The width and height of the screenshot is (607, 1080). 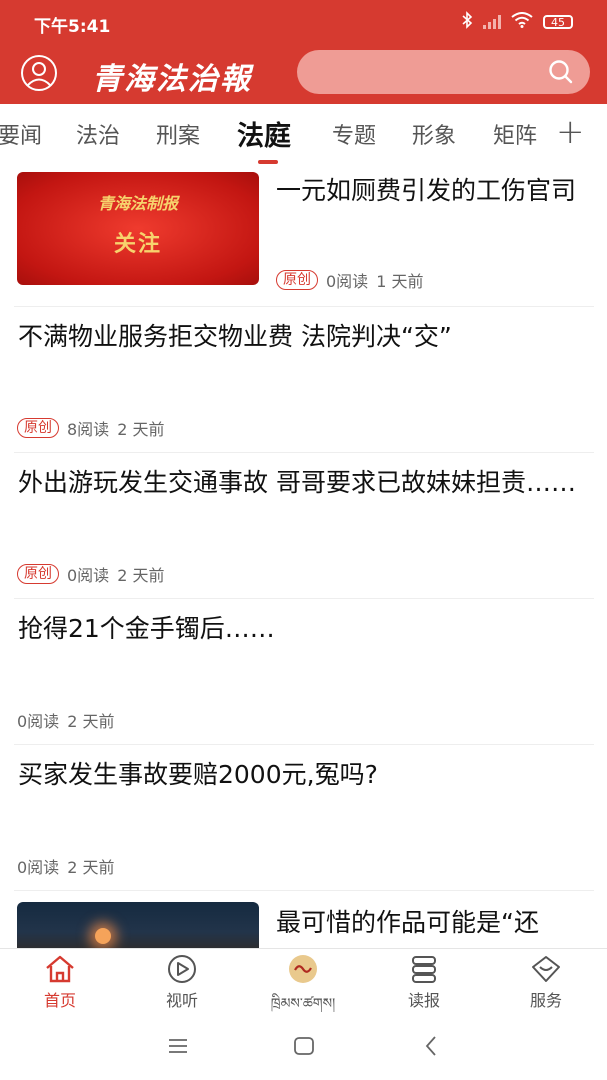 I want to click on home-square-icon, so click(x=304, y=1046).